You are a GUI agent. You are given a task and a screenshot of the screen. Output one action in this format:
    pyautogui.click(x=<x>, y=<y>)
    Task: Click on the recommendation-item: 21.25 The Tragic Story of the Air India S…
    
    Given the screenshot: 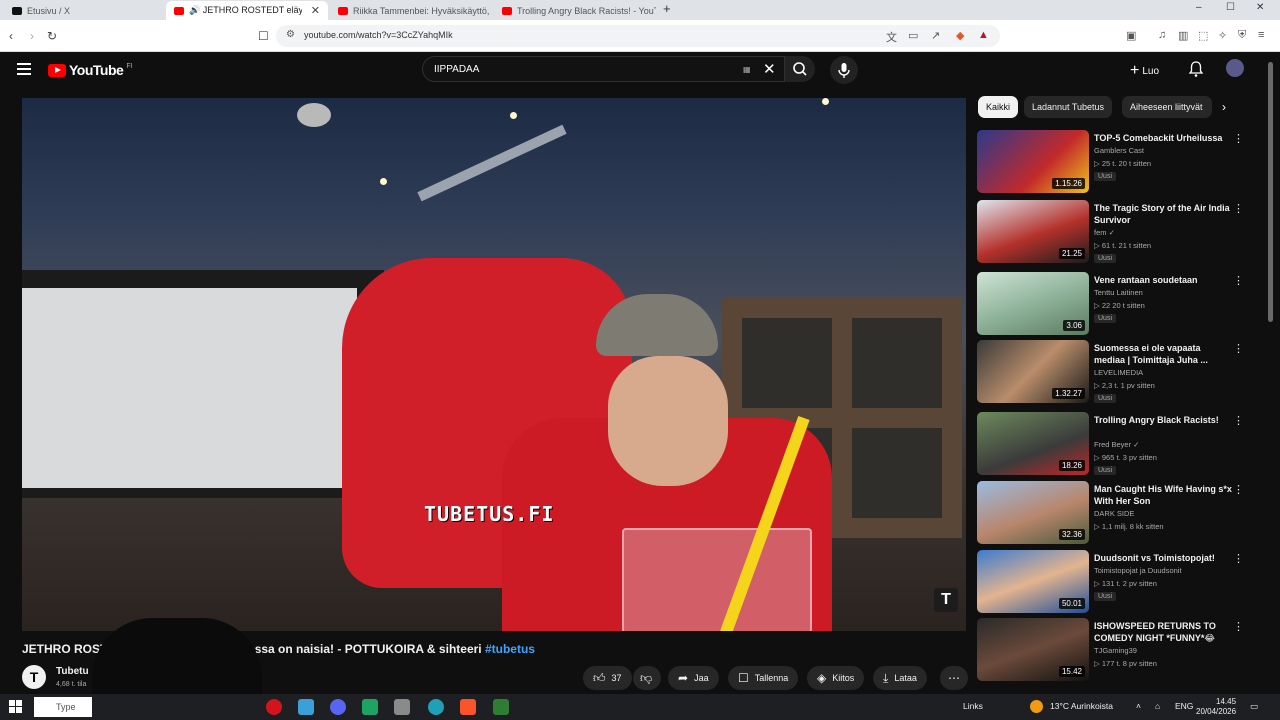 What is the action you would take?
    pyautogui.click(x=1117, y=232)
    